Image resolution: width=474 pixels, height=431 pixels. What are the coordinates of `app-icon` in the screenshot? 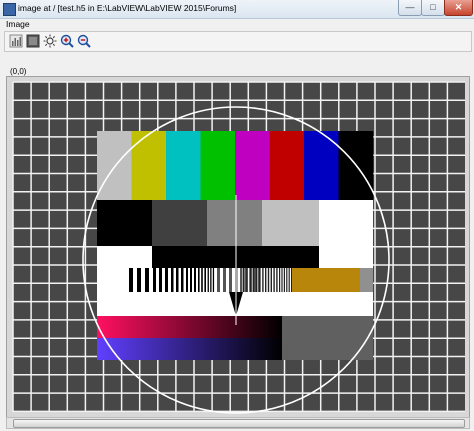 It's located at (9, 9).